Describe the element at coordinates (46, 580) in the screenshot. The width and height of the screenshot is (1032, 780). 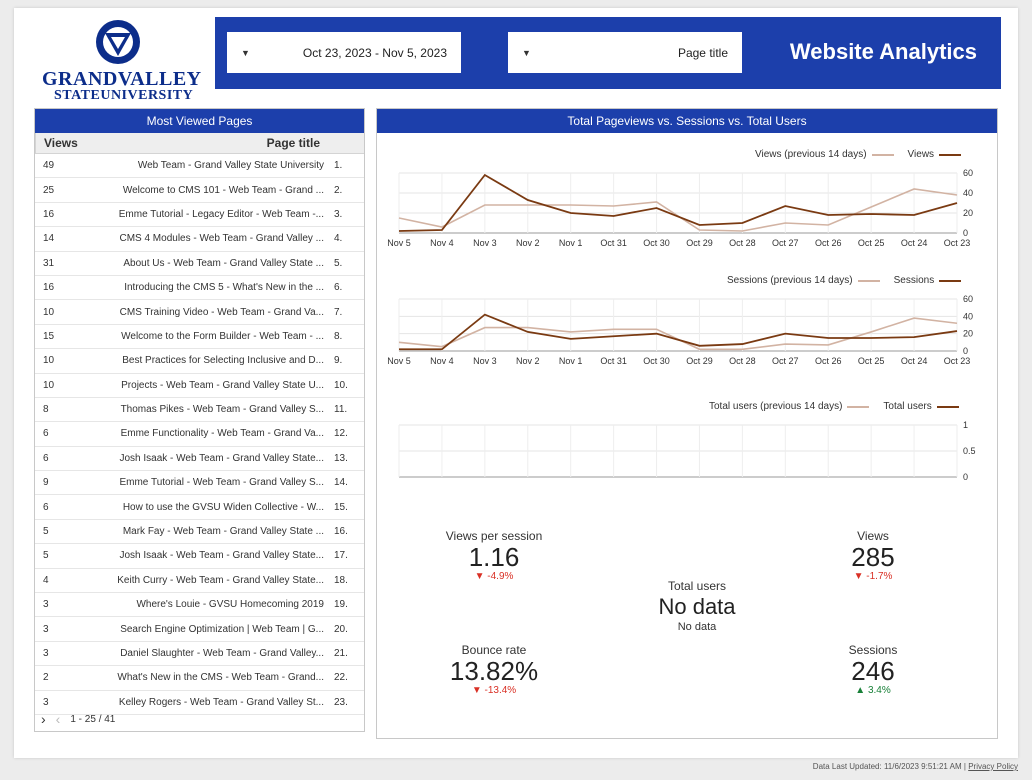
I see `row-views: 4` at that location.